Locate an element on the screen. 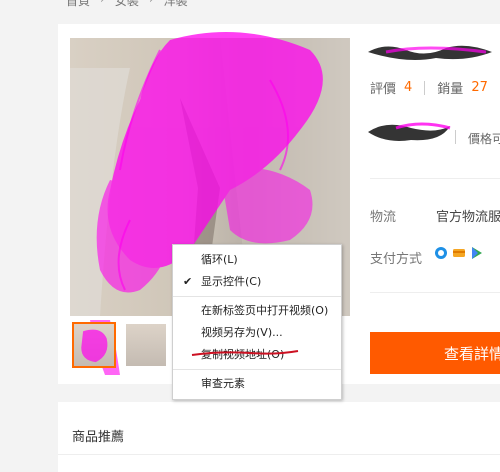  breadcrumb: 首頁 › 女裝 › 洋裝 is located at coordinates (127, 4).